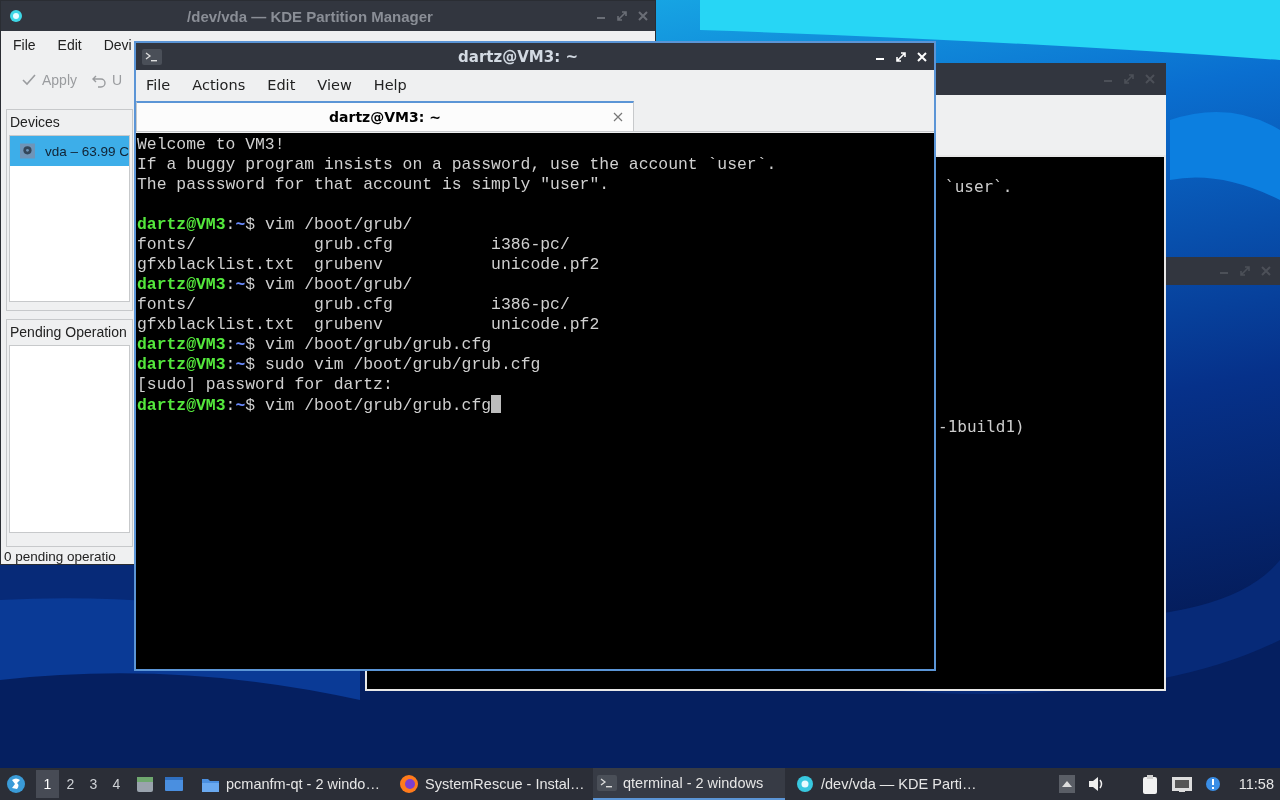  I want to click on clock: 11:58, so click(1256, 784).